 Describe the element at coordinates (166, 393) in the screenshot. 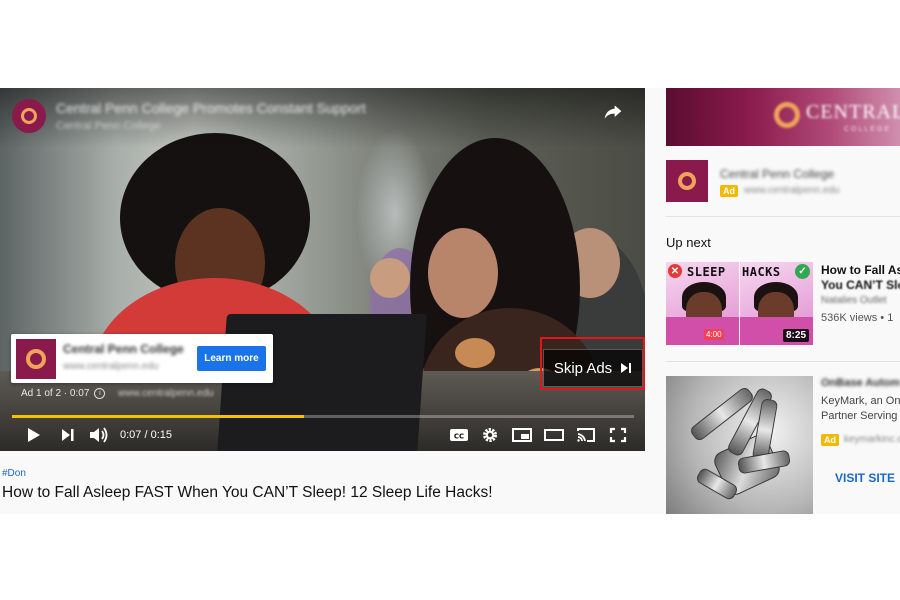

I see `ad-domain-link: www.centralpenn.edu` at that location.